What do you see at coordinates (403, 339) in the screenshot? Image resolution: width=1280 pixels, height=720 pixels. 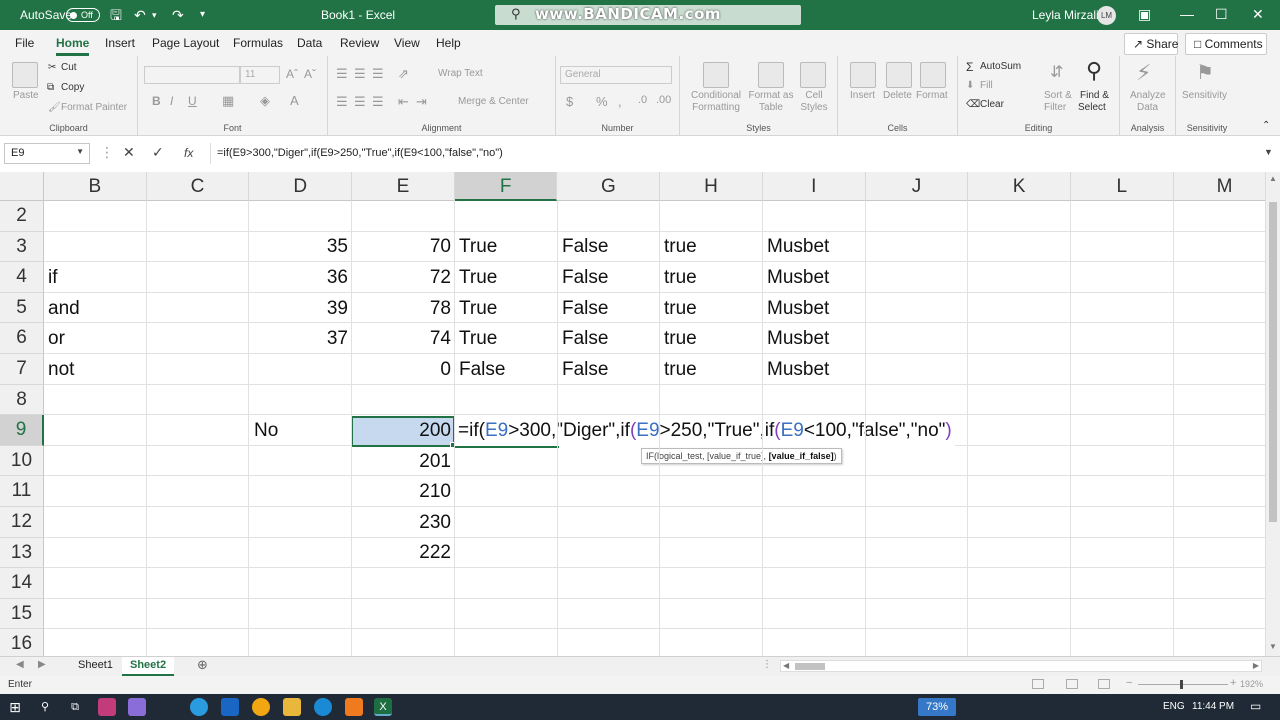 I see `cell-e6: 74` at bounding box center [403, 339].